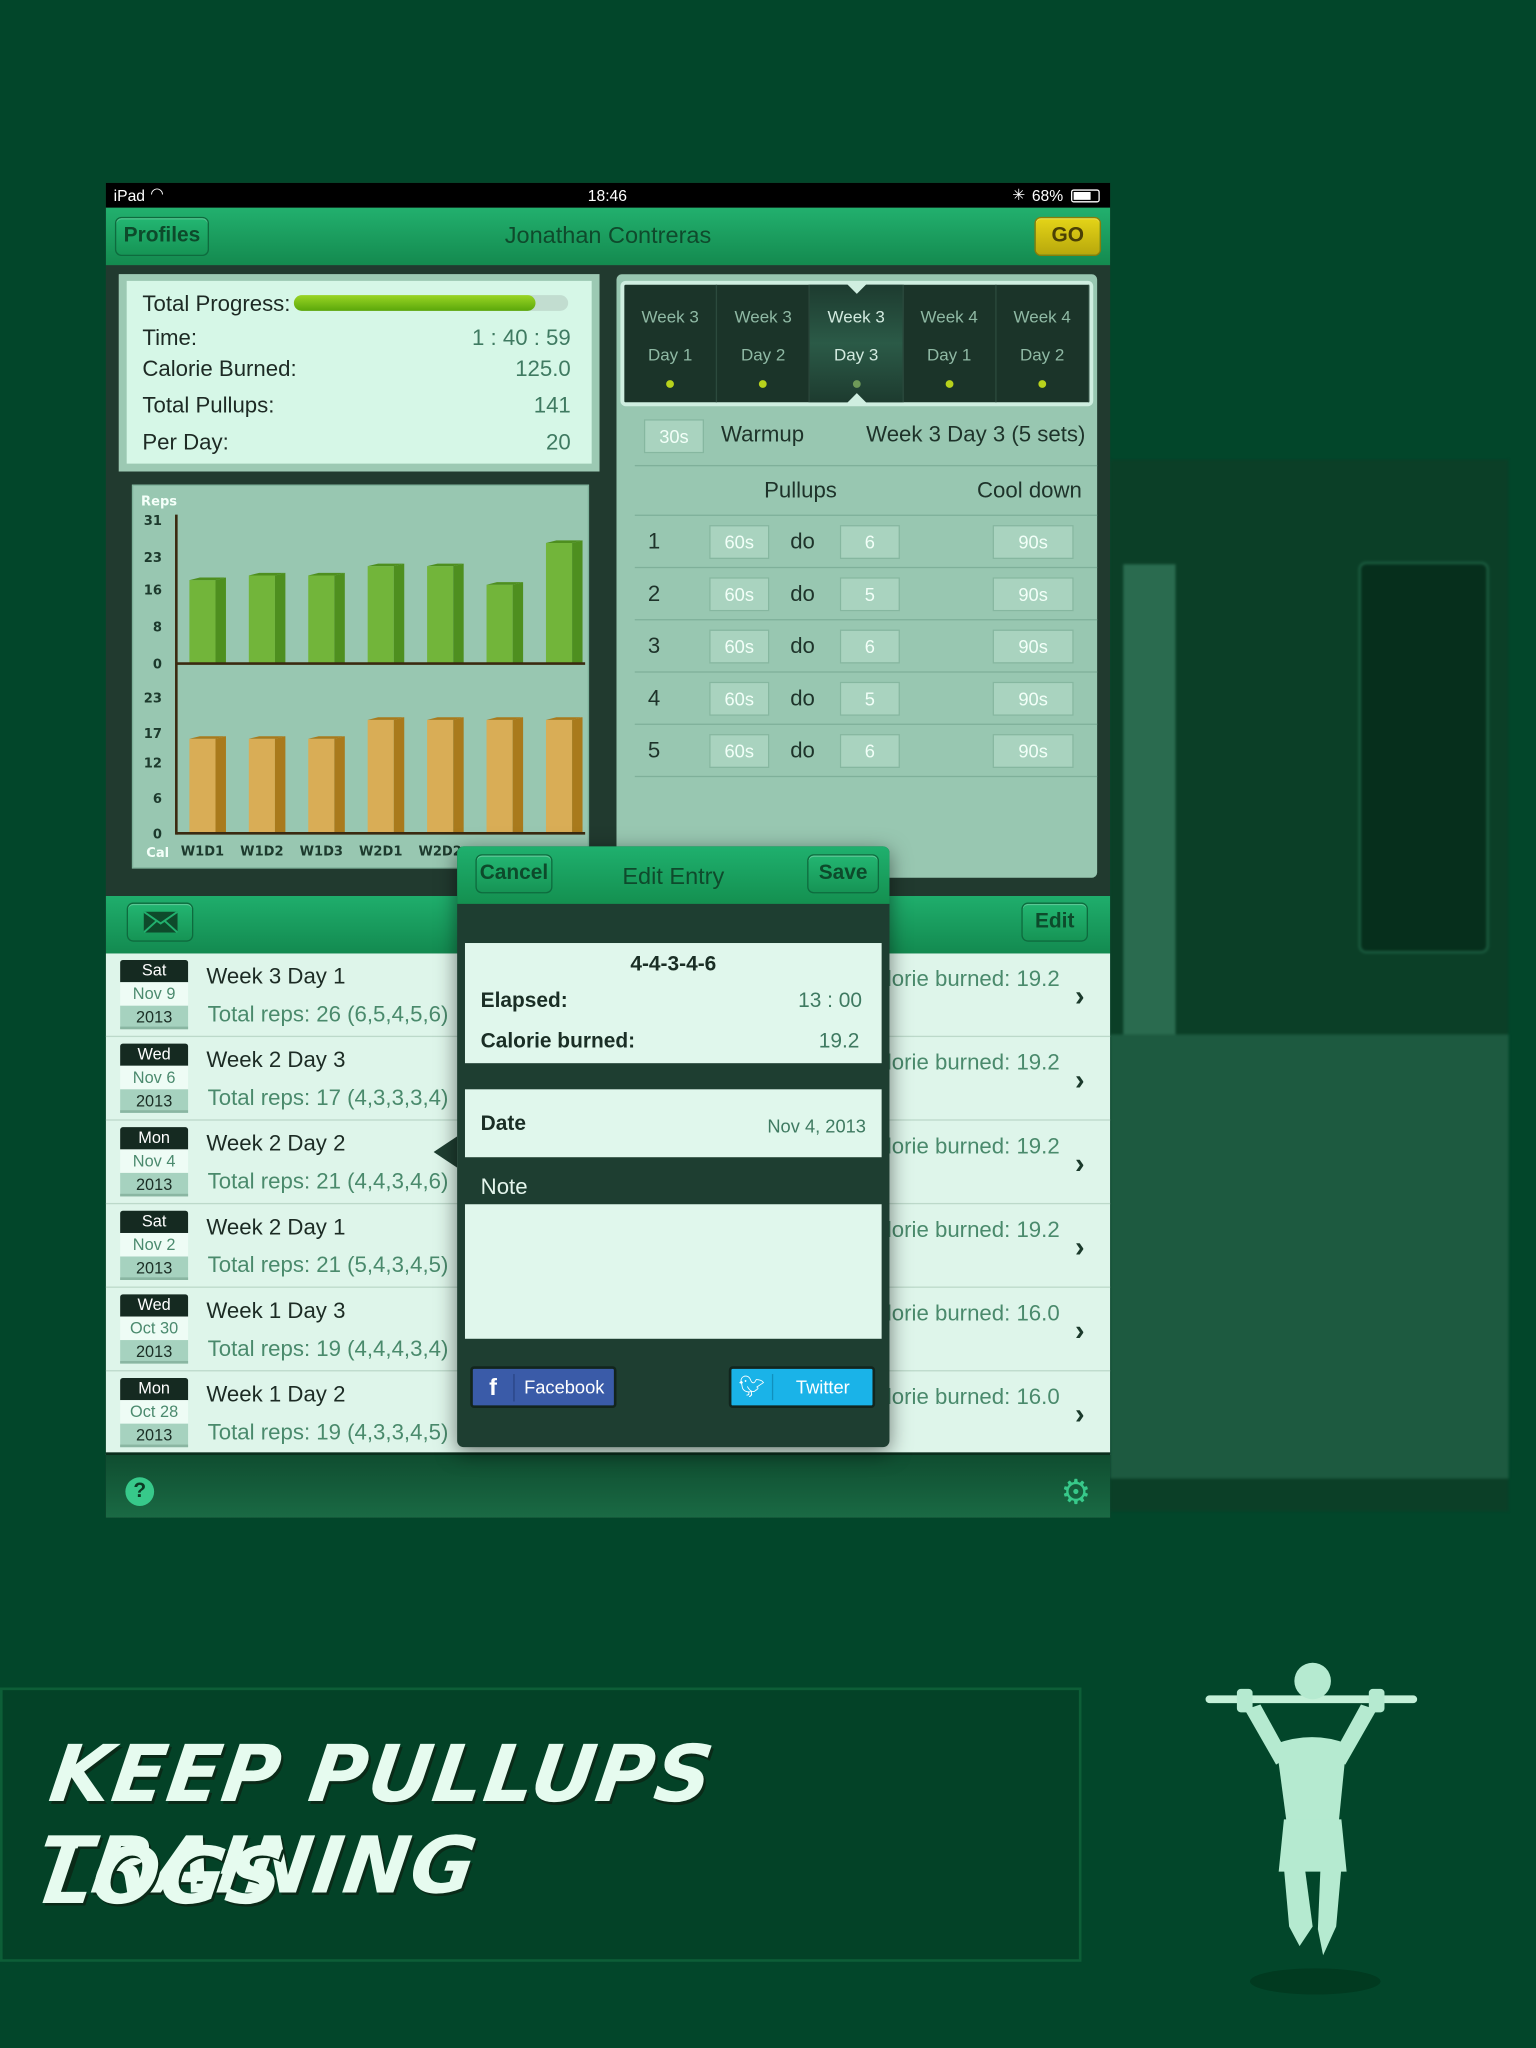 Image resolution: width=1536 pixels, height=2048 pixels. I want to click on month-day: Nov 6, so click(154, 1077).